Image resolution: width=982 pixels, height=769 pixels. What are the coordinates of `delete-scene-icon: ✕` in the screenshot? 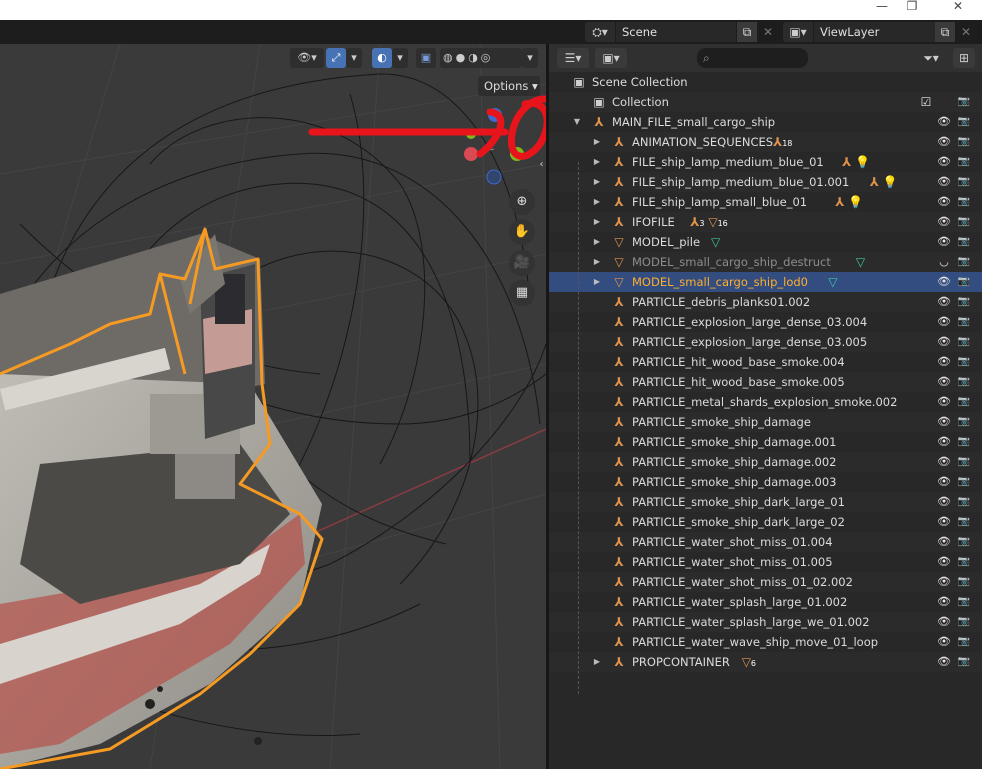 It's located at (768, 32).